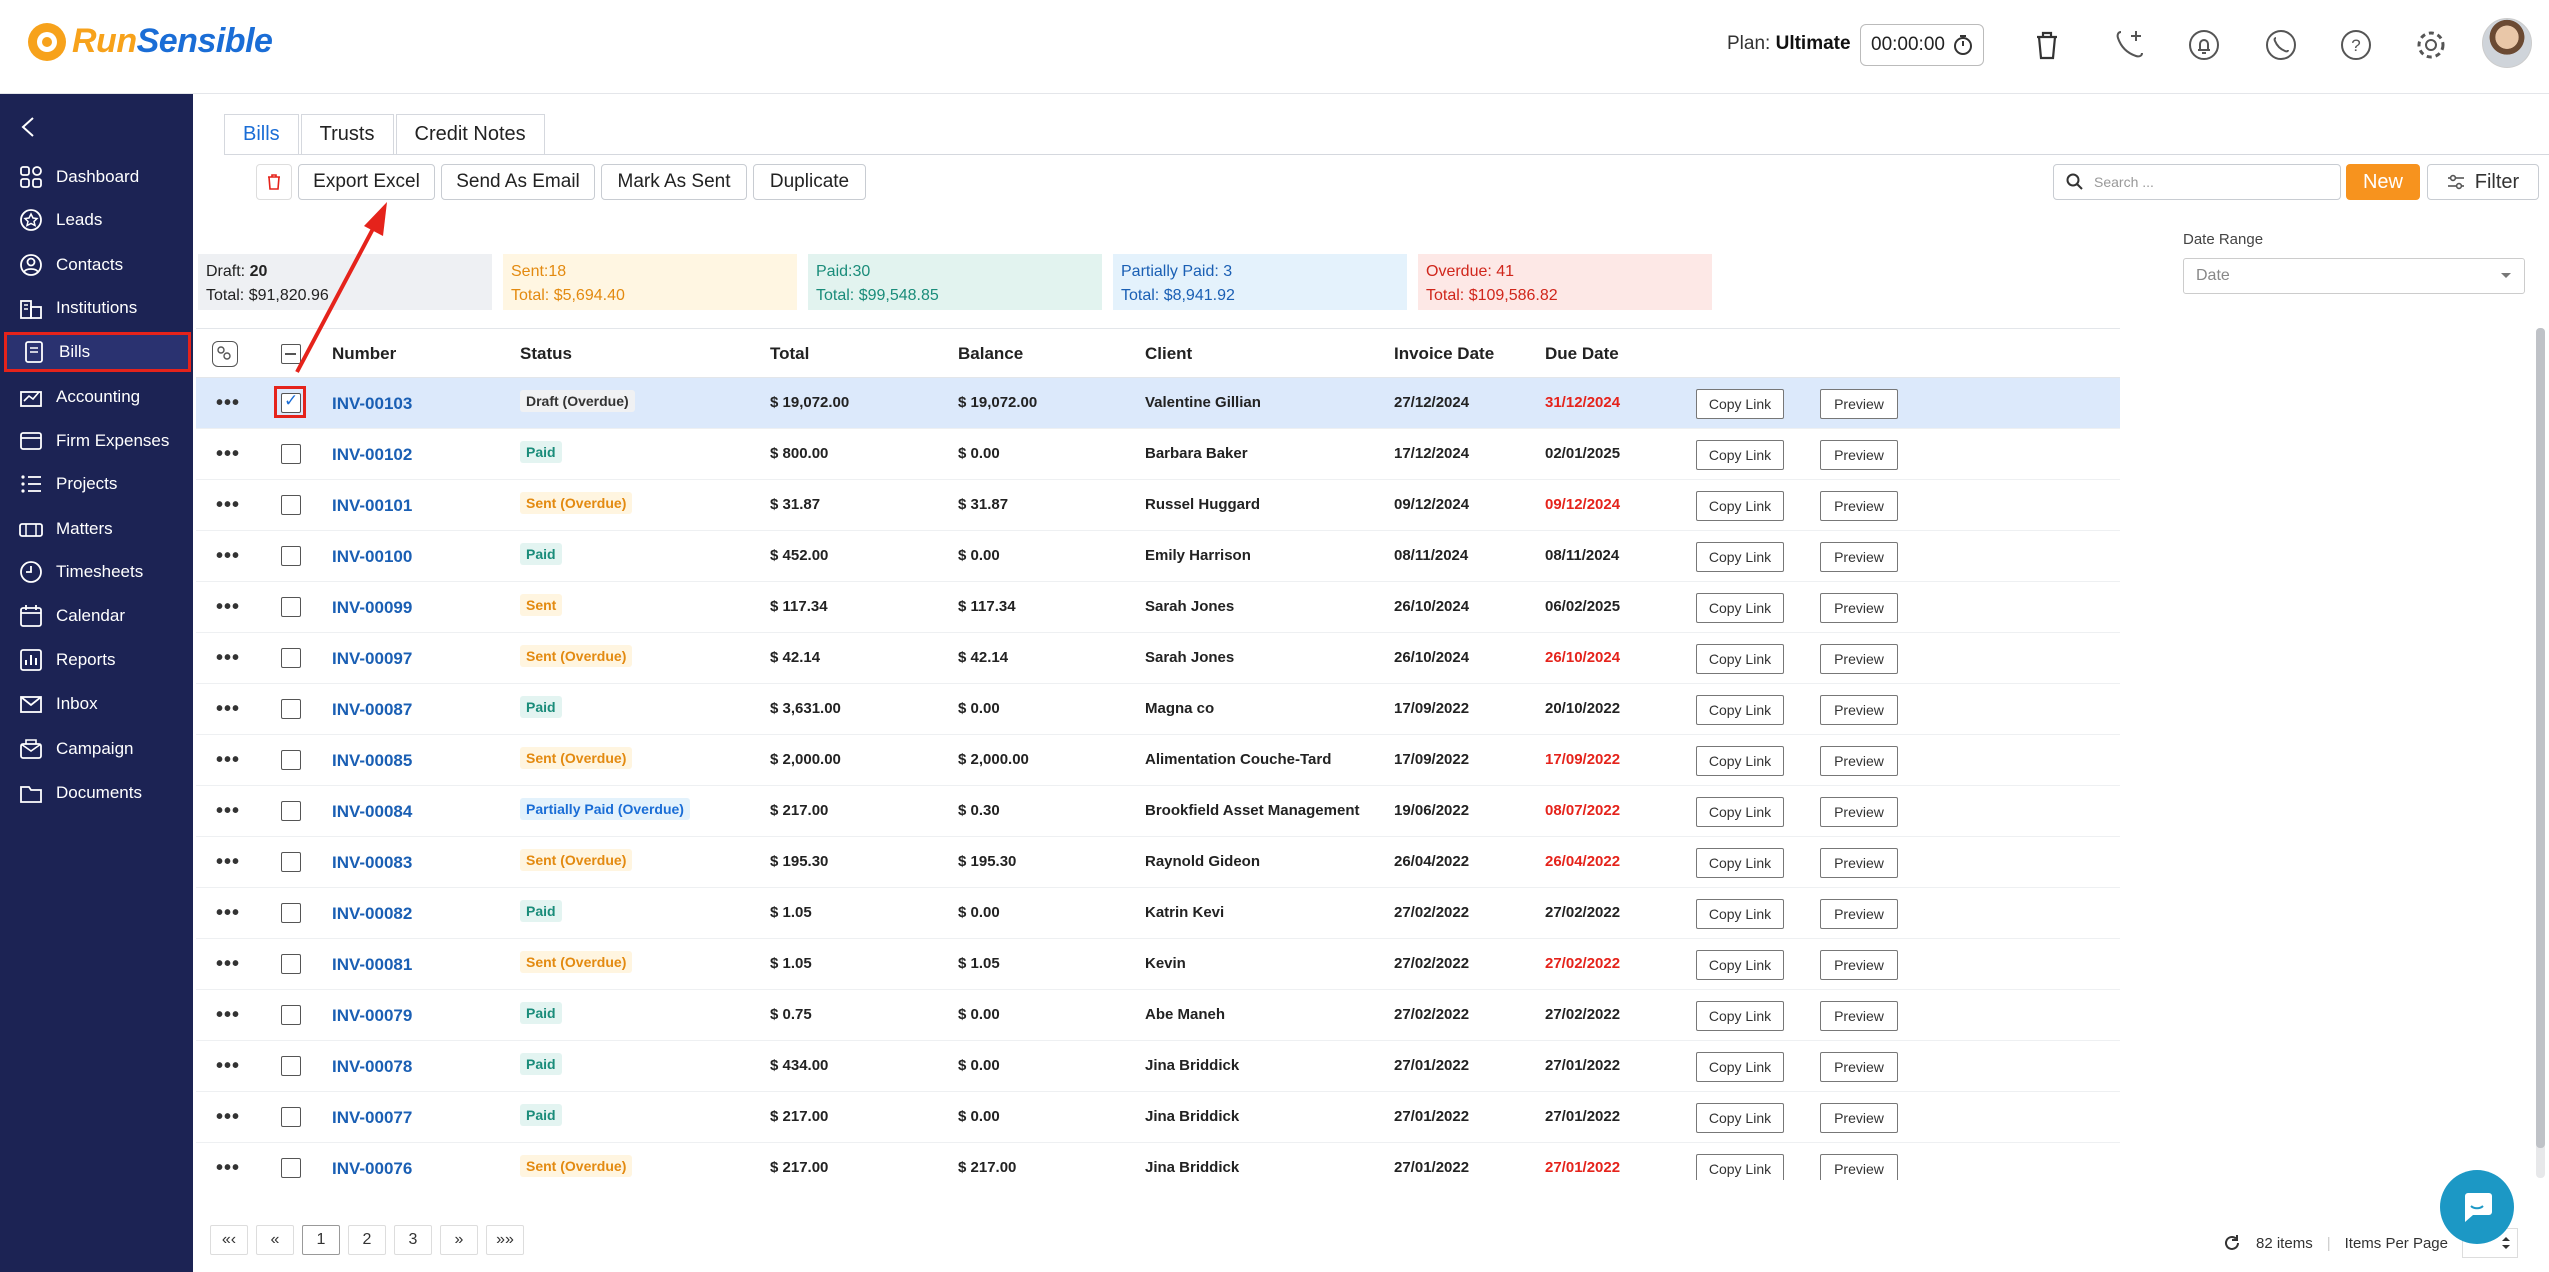 This screenshot has width=2549, height=1272. I want to click on export-excel-button: Export Excel, so click(366, 182).